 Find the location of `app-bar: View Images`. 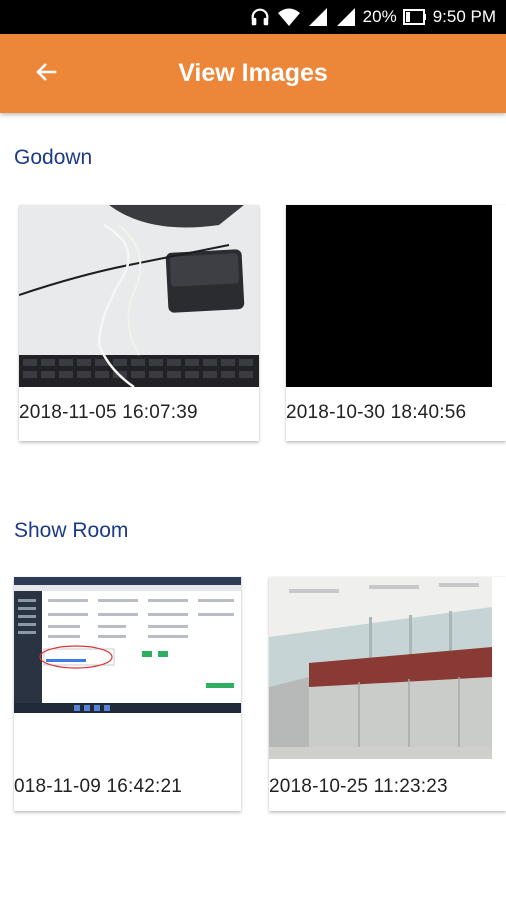

app-bar: View Images is located at coordinates (253, 73).